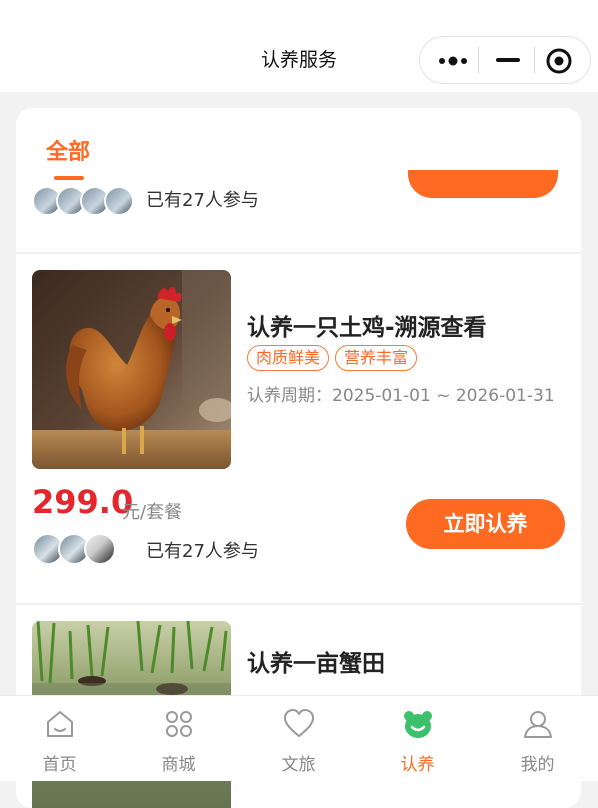 This screenshot has height=808, width=598. I want to click on adopt-button: 立即认养, so click(485, 524).